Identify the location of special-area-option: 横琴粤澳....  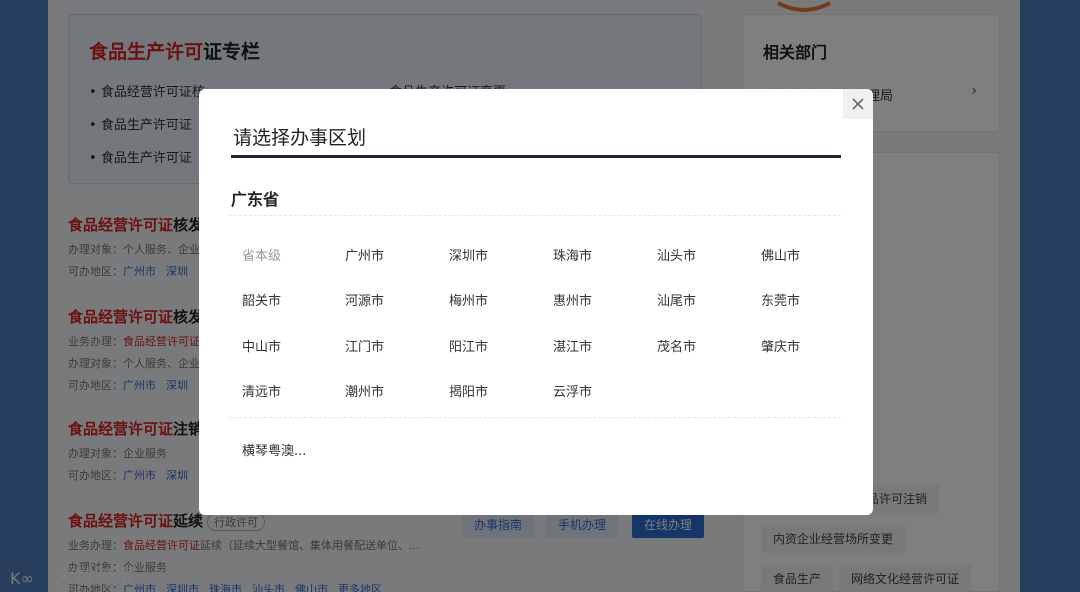
(274, 449).